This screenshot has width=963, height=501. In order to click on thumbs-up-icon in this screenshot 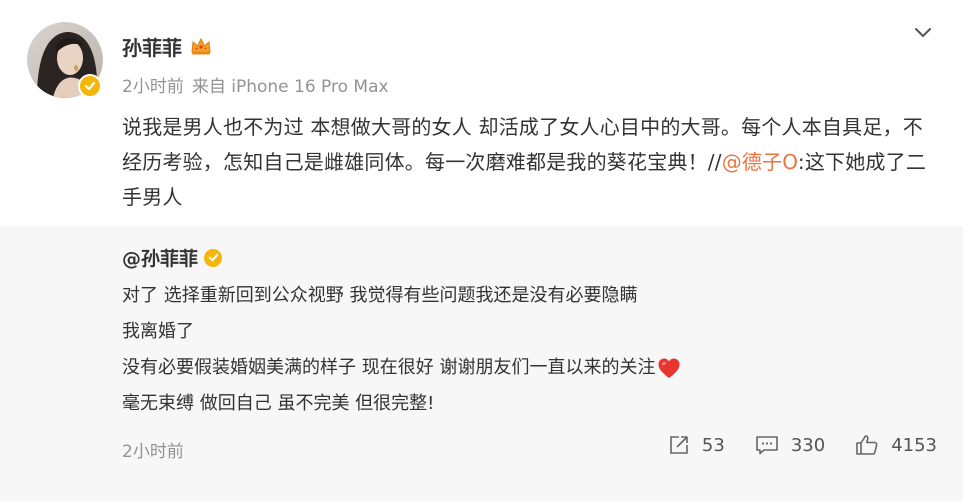, I will do `click(867, 445)`.